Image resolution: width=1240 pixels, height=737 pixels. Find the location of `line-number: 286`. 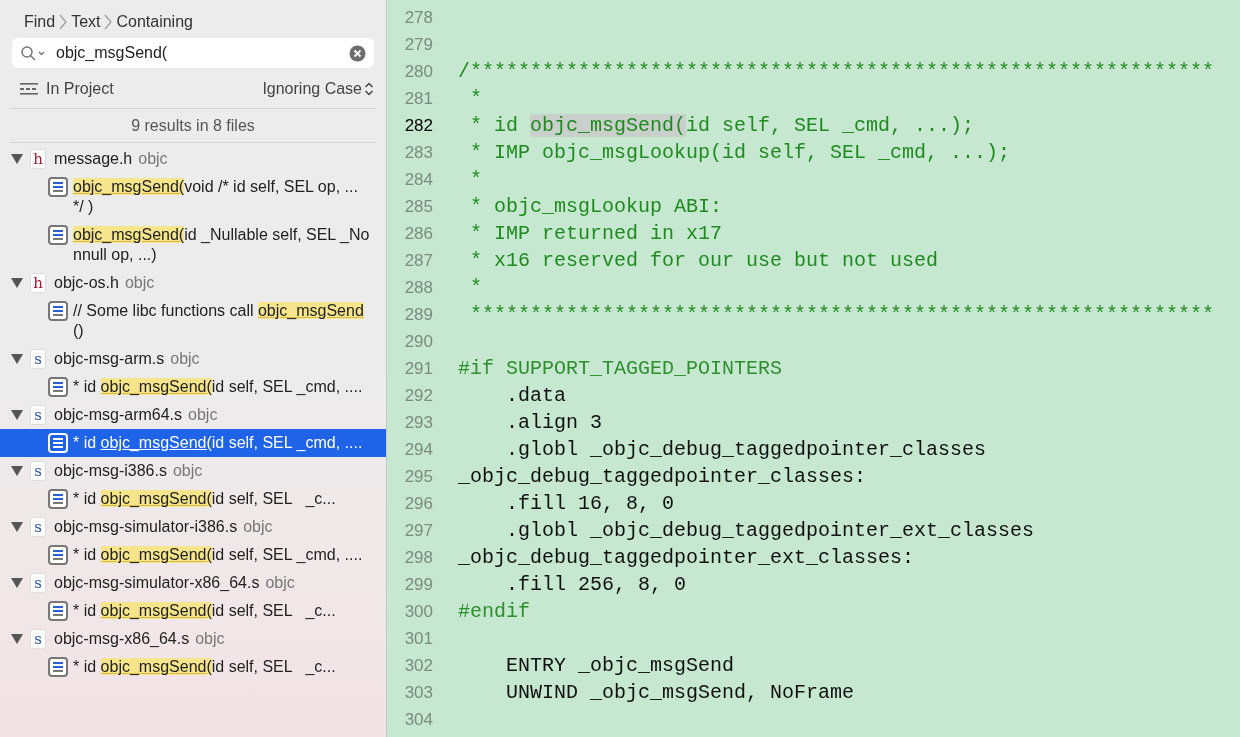

line-number: 286 is located at coordinates (418, 233).